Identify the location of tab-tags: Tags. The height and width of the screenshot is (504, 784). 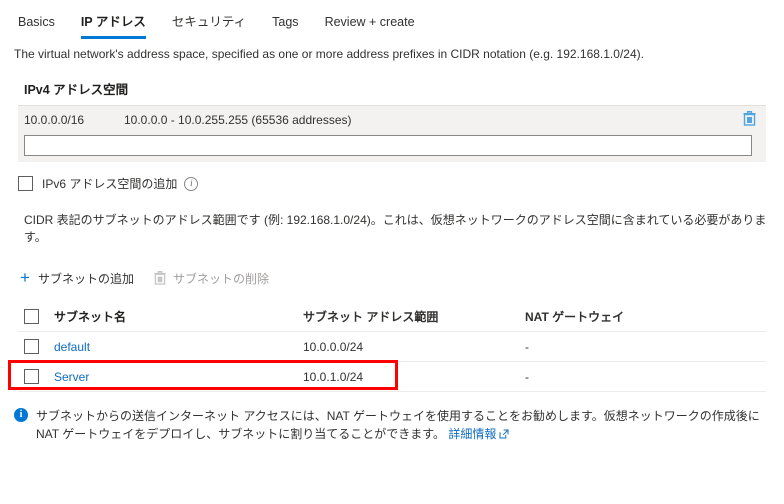
(285, 26).